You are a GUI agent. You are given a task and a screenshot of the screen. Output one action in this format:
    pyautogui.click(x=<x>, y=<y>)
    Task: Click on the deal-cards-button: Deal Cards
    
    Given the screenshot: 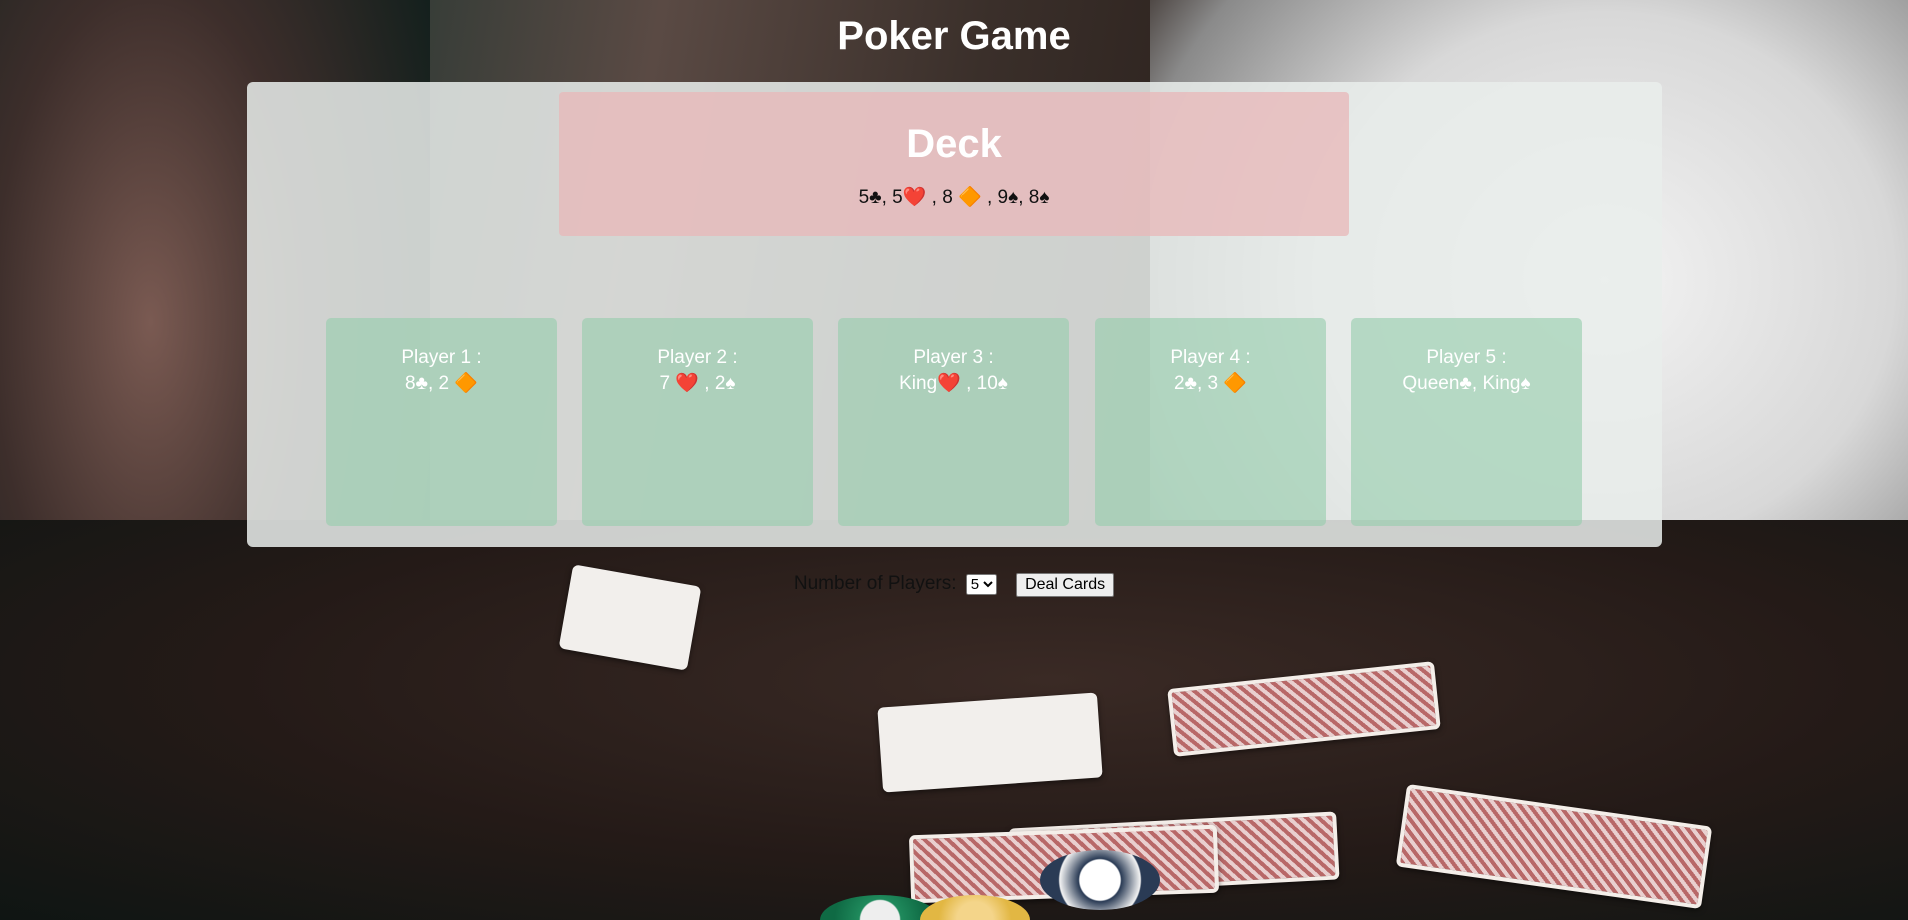 What is the action you would take?
    pyautogui.click(x=1065, y=585)
    